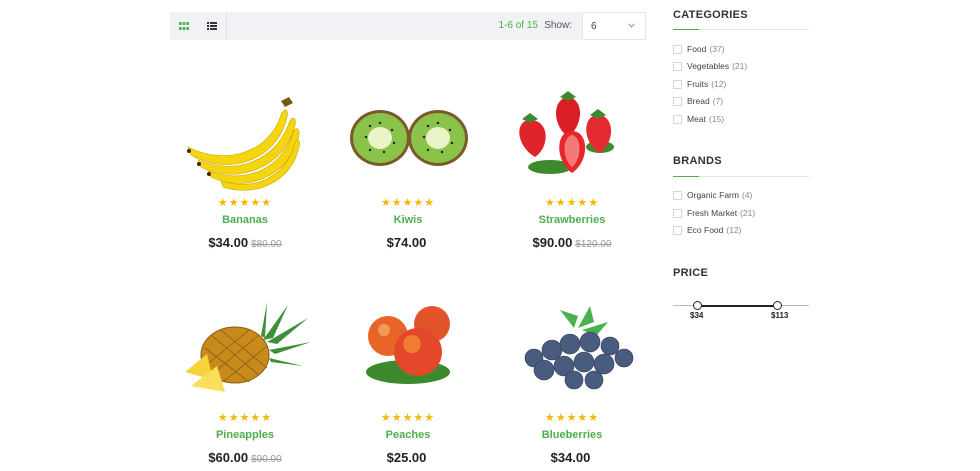 This screenshot has height=471, width=980. I want to click on product-price: $34.00, so click(572, 457).